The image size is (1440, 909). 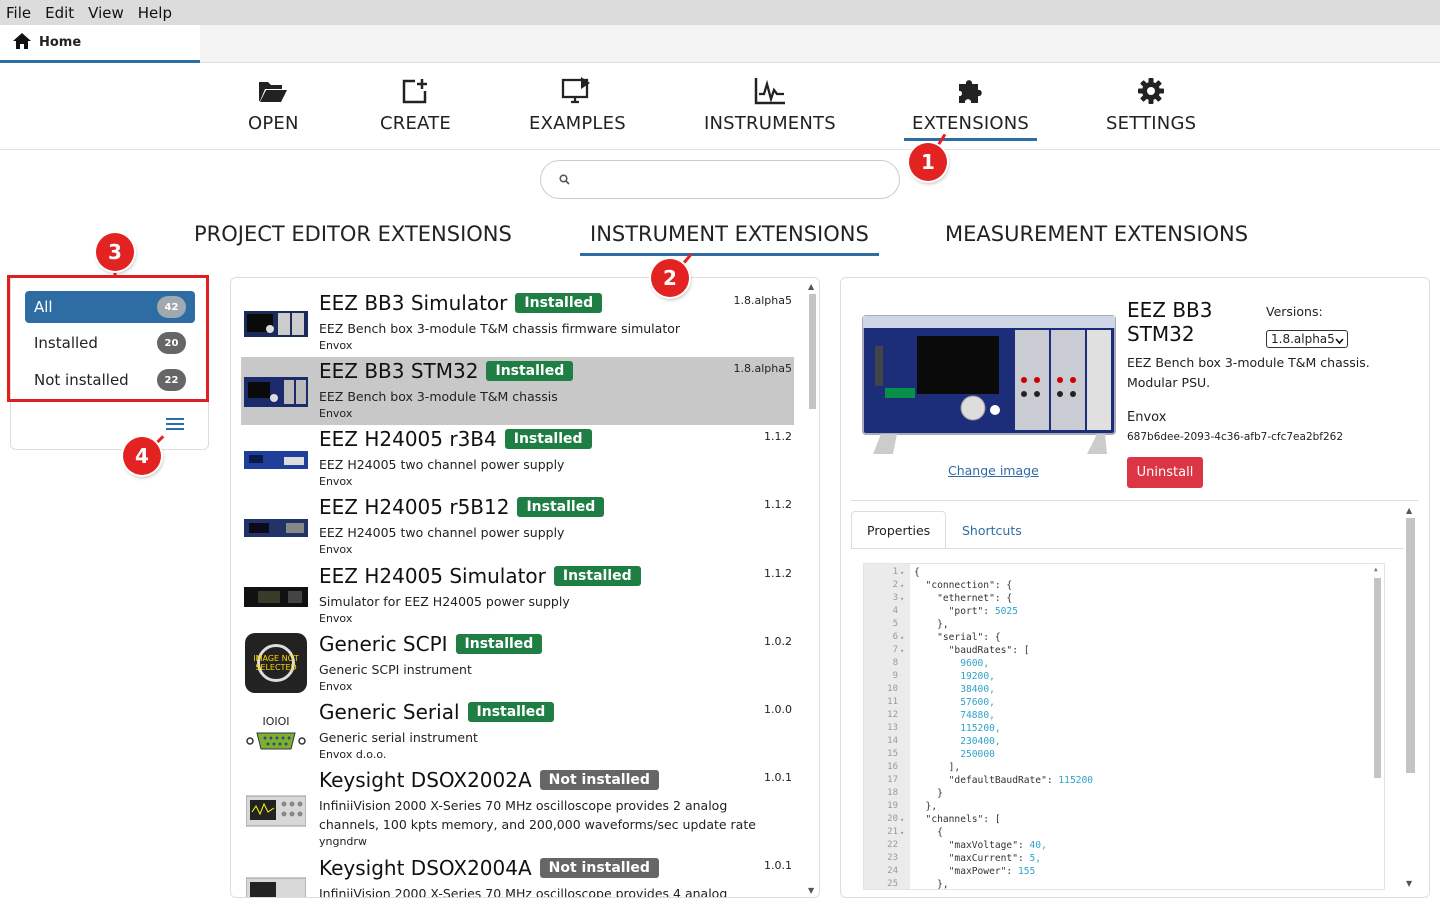 I want to click on hamburger-icon, so click(x=175, y=426).